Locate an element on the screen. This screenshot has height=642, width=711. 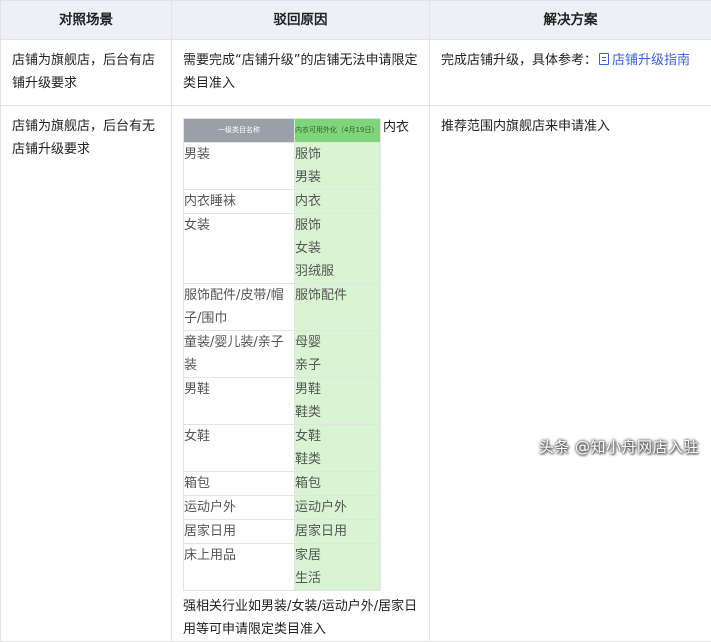
category-allowed-item: 女装 is located at coordinates (337, 248).